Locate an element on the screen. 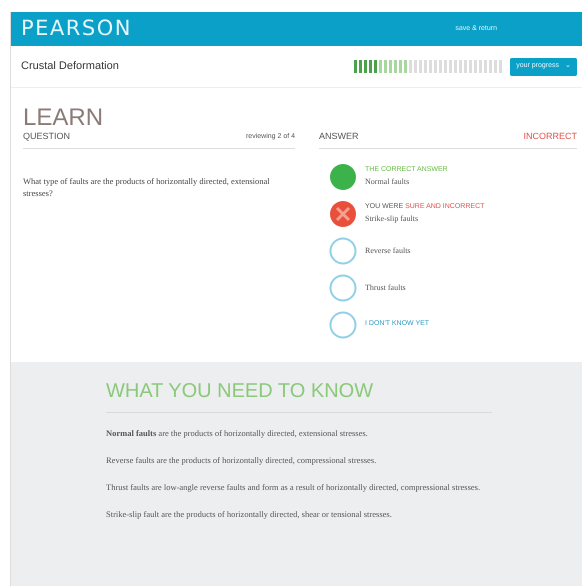 This screenshot has height=586, width=582. page-title: LEARN is located at coordinates (63, 116).